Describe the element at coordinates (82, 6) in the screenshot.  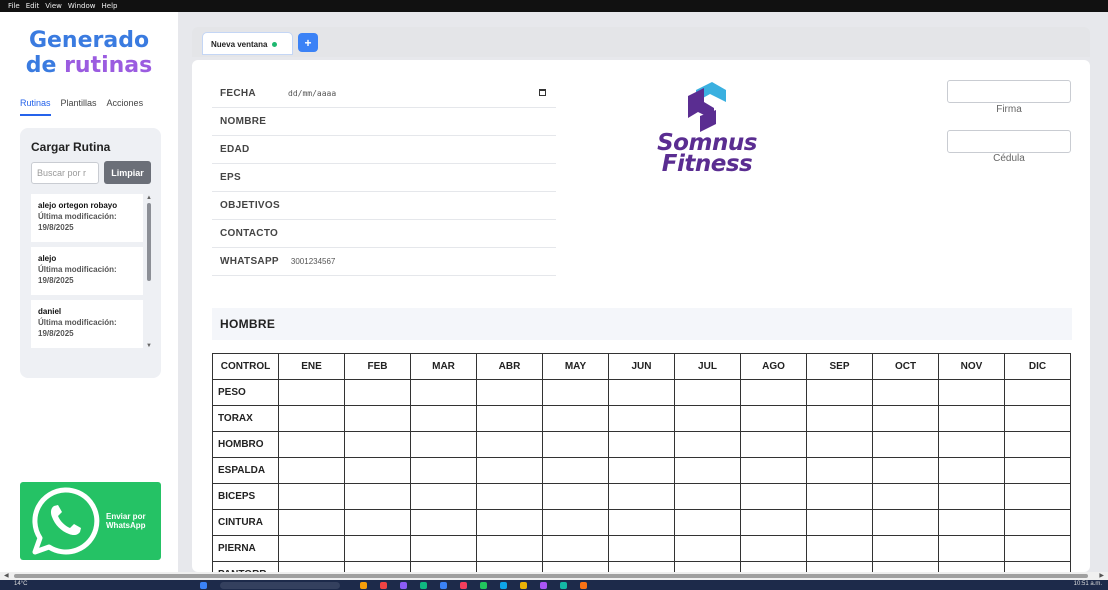
I see `menu-window: Window` at that location.